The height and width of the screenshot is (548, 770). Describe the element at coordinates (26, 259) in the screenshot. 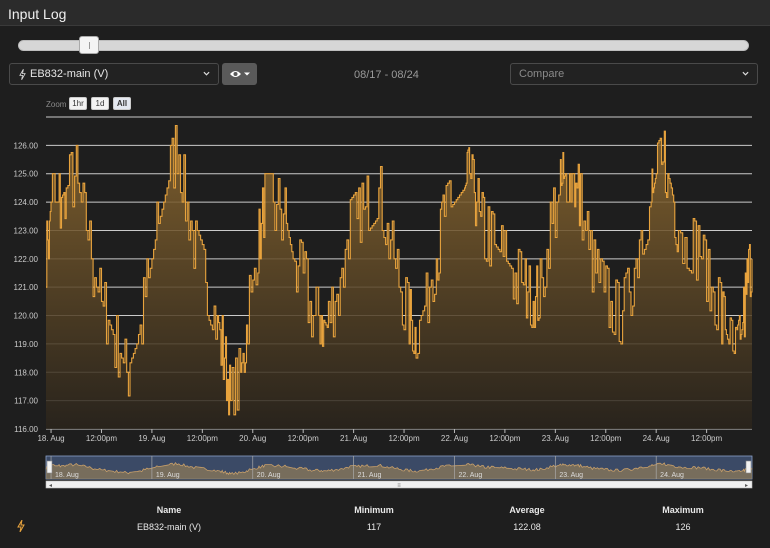

I see `y-tick-label: 122.00` at that location.